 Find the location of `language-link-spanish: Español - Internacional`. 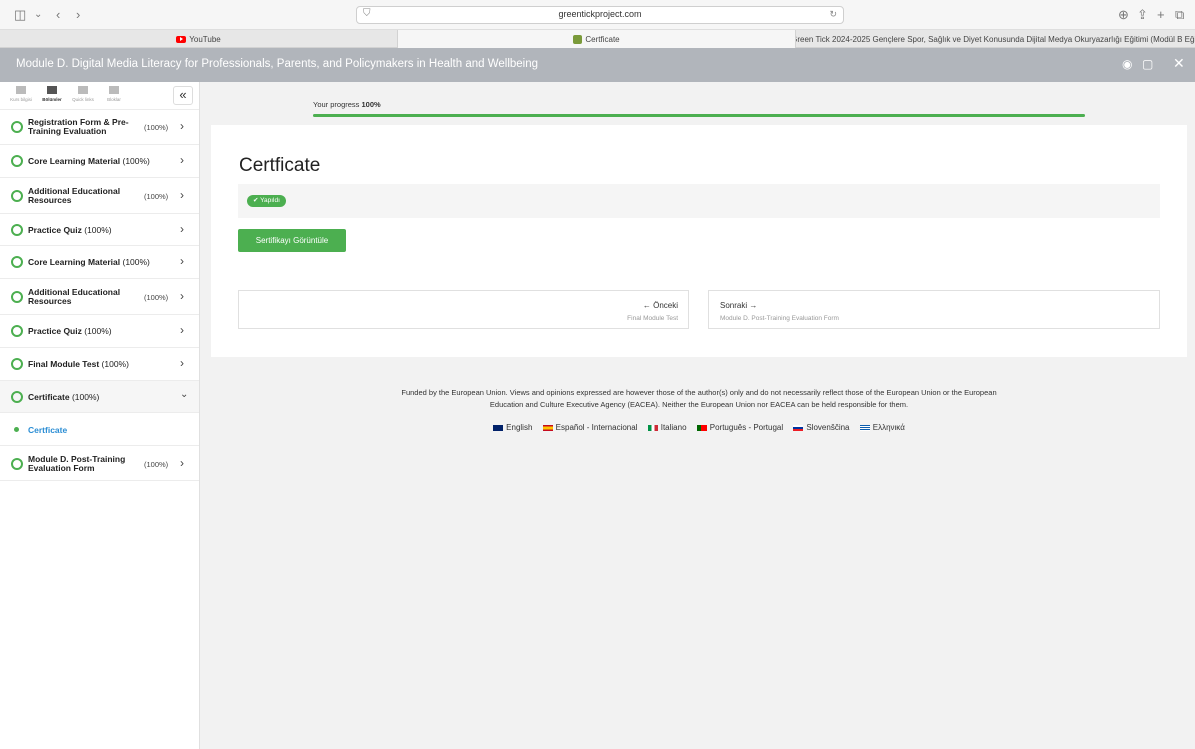

language-link-spanish: Español - Internacional is located at coordinates (589, 427).